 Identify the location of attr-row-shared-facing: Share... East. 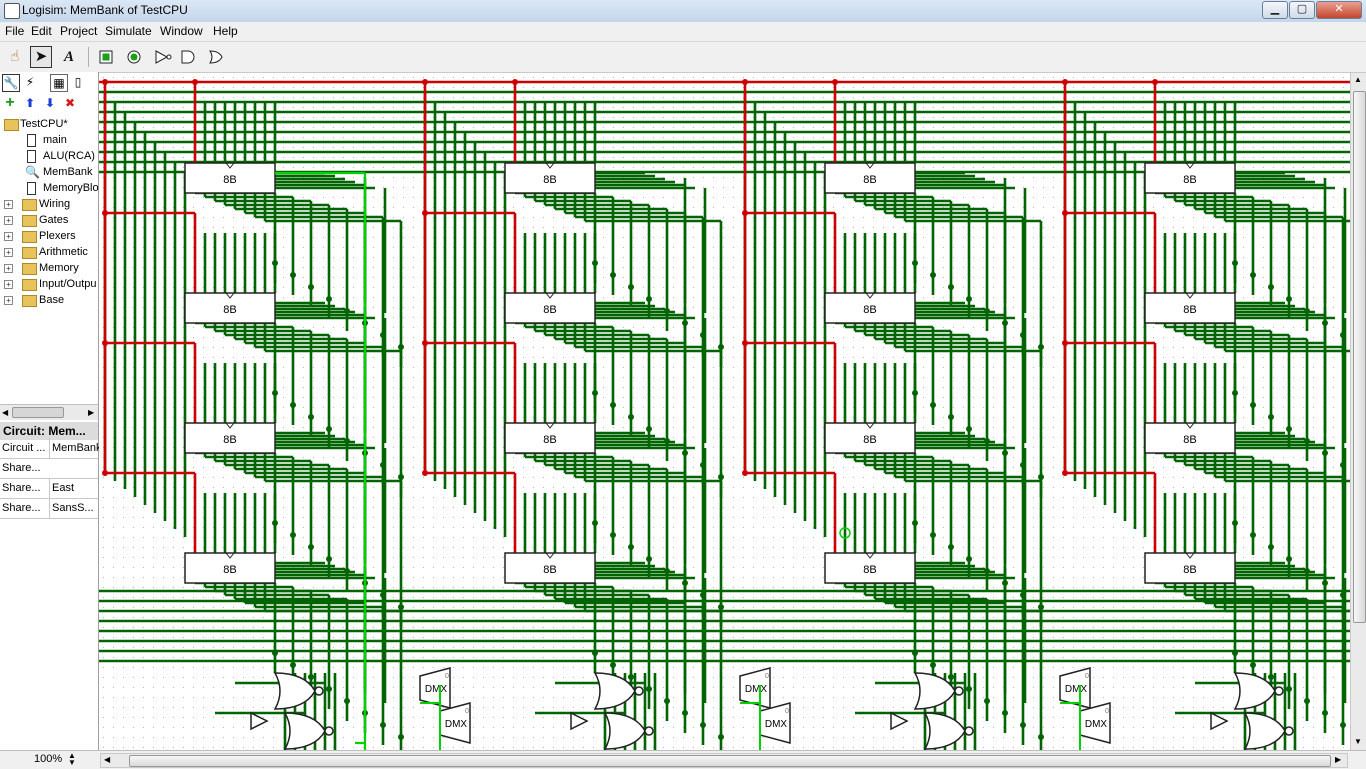
(49, 488).